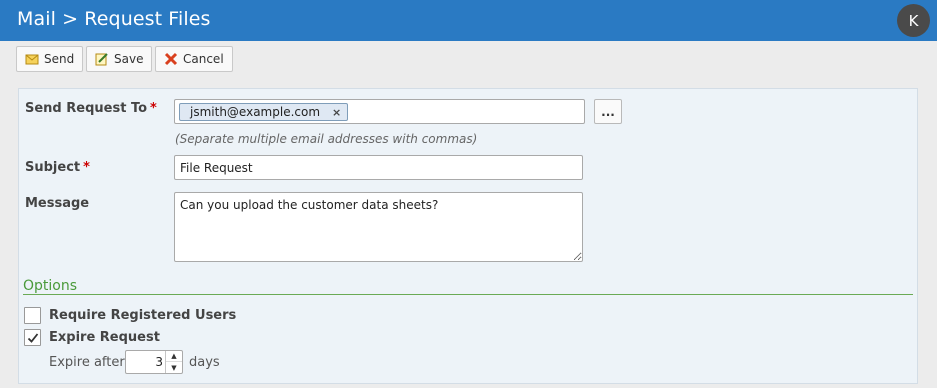 The height and width of the screenshot is (388, 937). I want to click on user-avatar: K, so click(913, 20).